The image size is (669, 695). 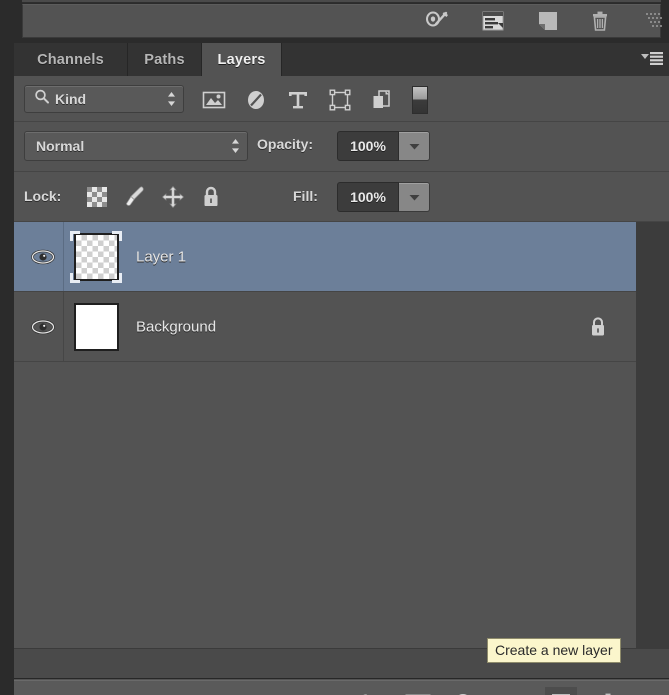 I want to click on panel-menu-icon, so click(x=652, y=59).